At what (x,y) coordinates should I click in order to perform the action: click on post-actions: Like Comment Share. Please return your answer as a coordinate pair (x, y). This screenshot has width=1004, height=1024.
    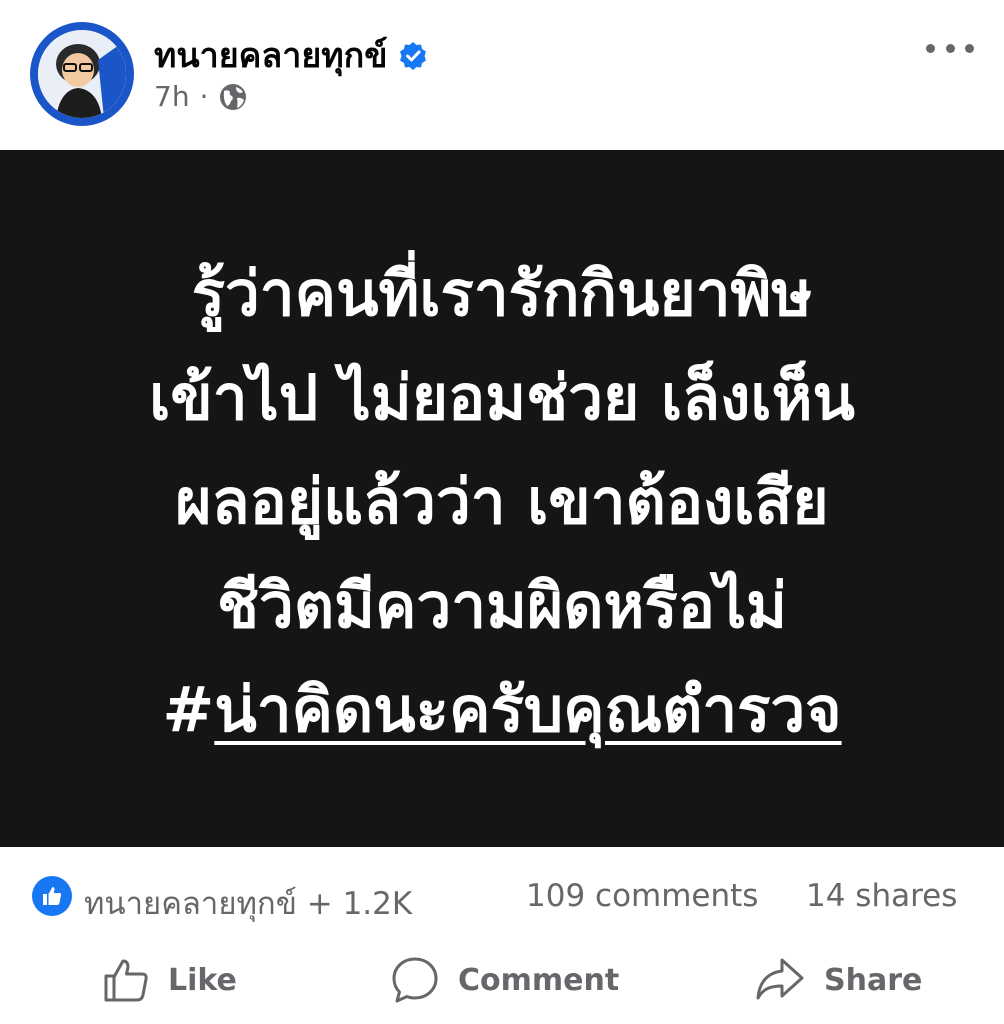
    Looking at the image, I should click on (502, 982).